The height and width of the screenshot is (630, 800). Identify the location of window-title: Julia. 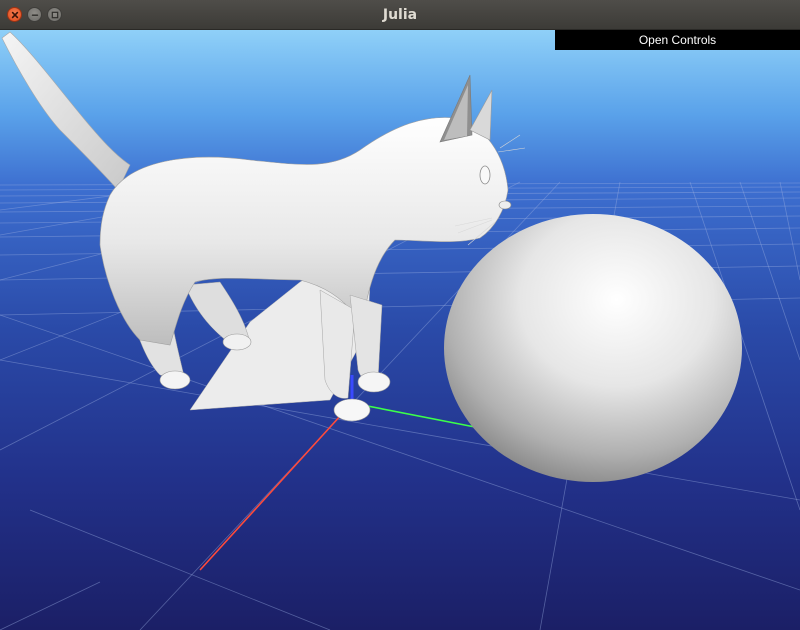
(400, 15).